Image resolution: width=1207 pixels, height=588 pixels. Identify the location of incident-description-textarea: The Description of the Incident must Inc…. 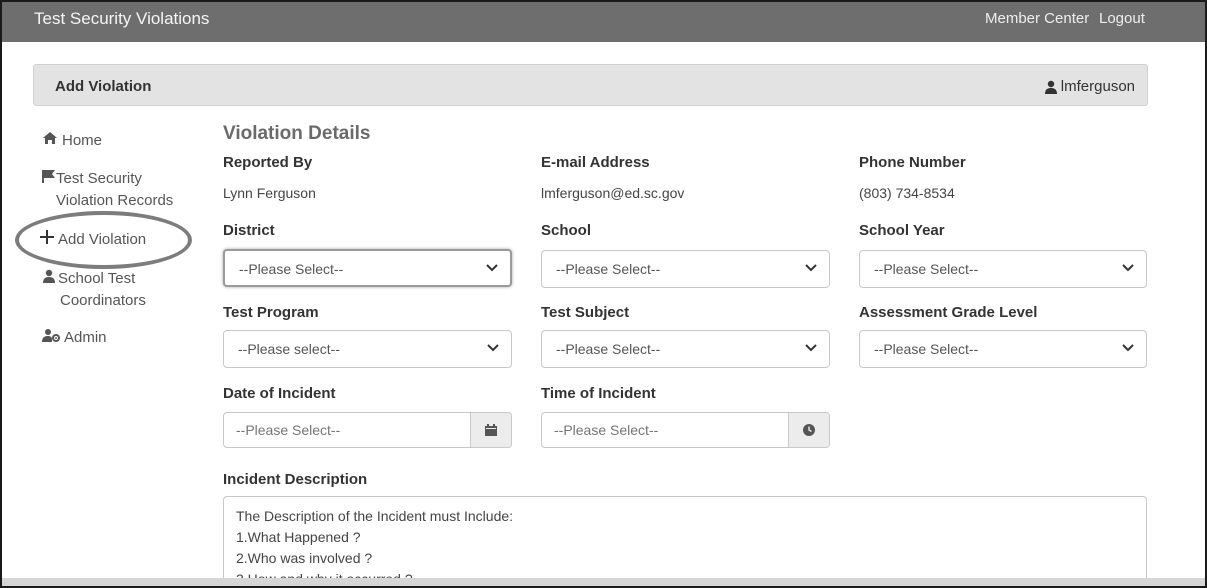
(685, 541).